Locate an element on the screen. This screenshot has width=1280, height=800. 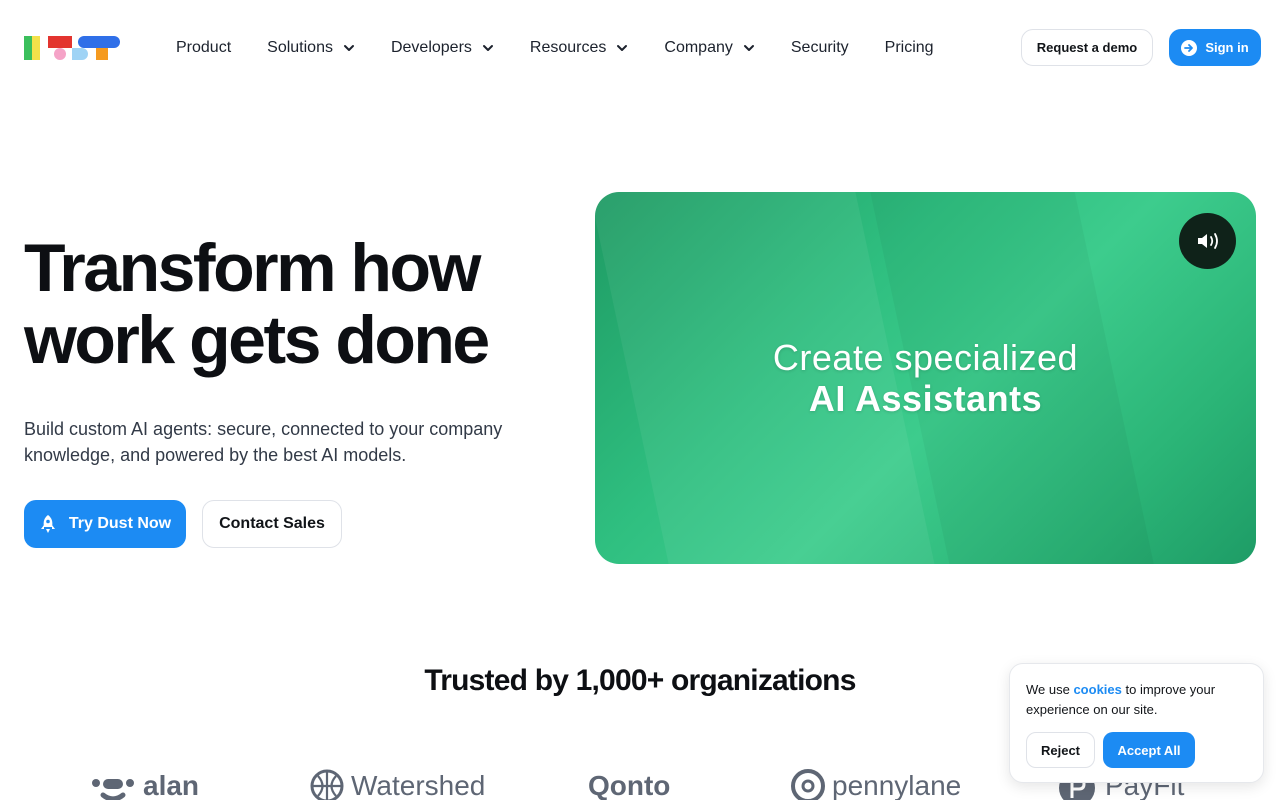
accept-cookies-button: Accept All is located at coordinates (1149, 750).